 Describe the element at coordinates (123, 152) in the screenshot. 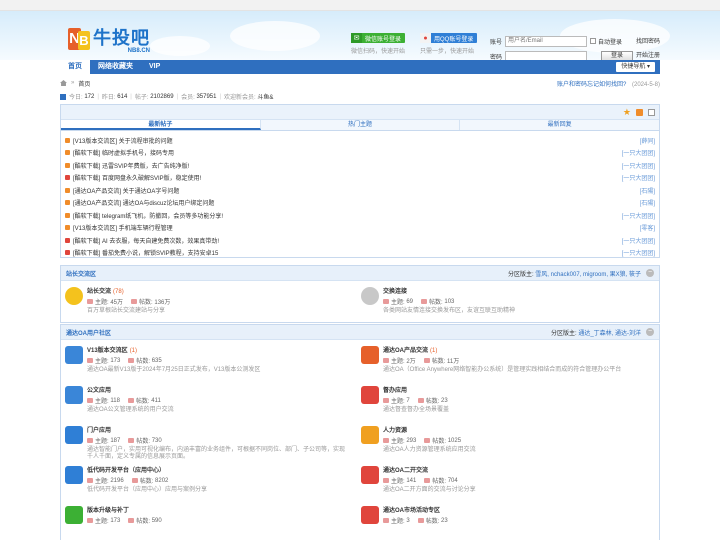

I see `thread-title: [酷软下载] 临时虚拟手机号，接码专用` at that location.